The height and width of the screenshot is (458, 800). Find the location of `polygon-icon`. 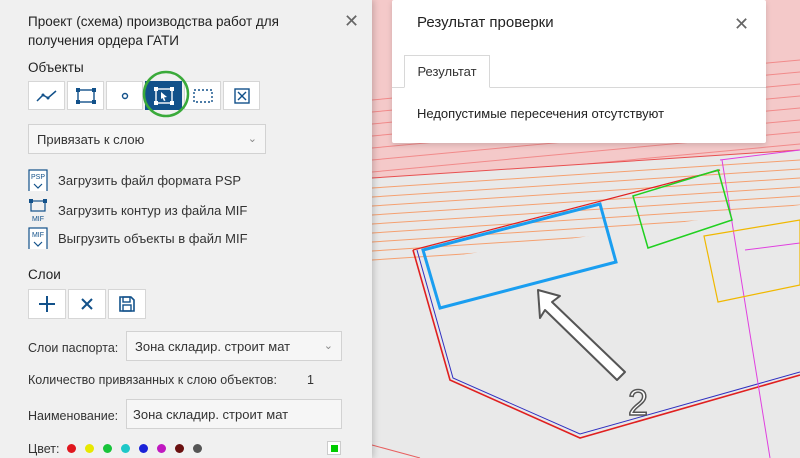

polygon-icon is located at coordinates (85, 95).